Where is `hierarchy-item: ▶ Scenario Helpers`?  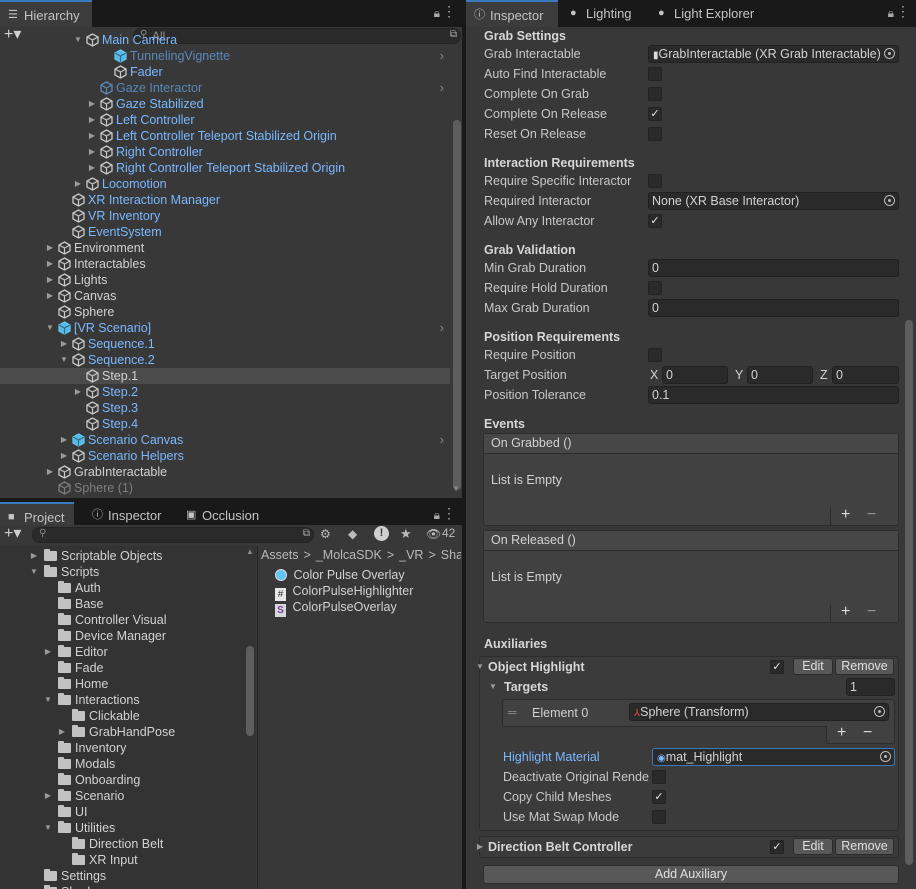
hierarchy-item: ▶ Scenario Helpers is located at coordinates (225, 456).